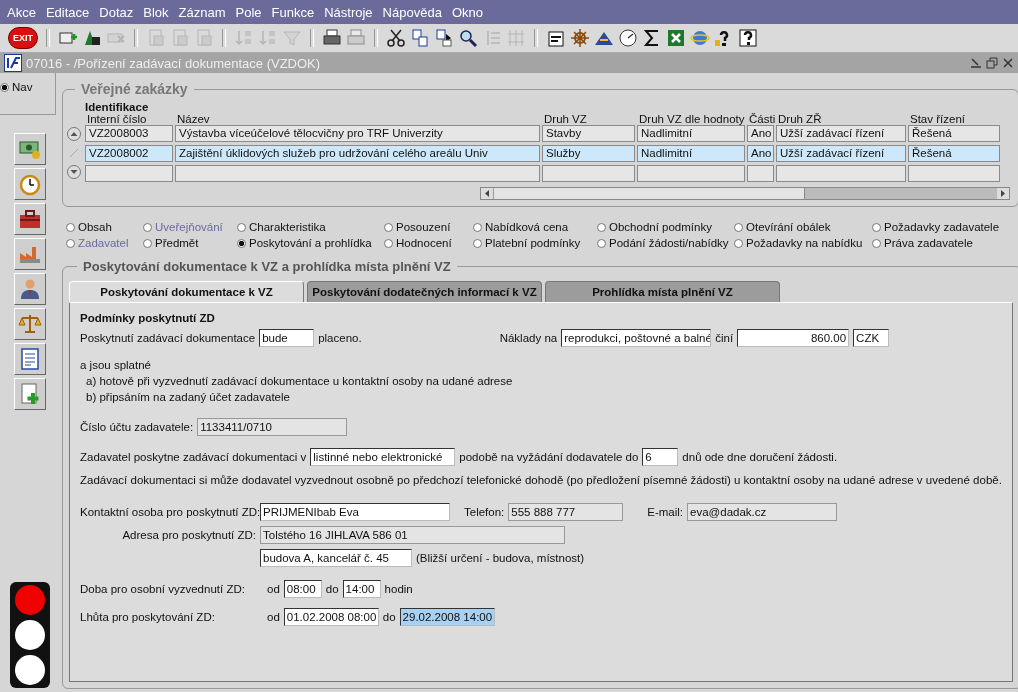 The width and height of the screenshot is (1018, 692). What do you see at coordinates (310, 243) in the screenshot?
I see `section-radio: Poskytování a prohlídka` at bounding box center [310, 243].